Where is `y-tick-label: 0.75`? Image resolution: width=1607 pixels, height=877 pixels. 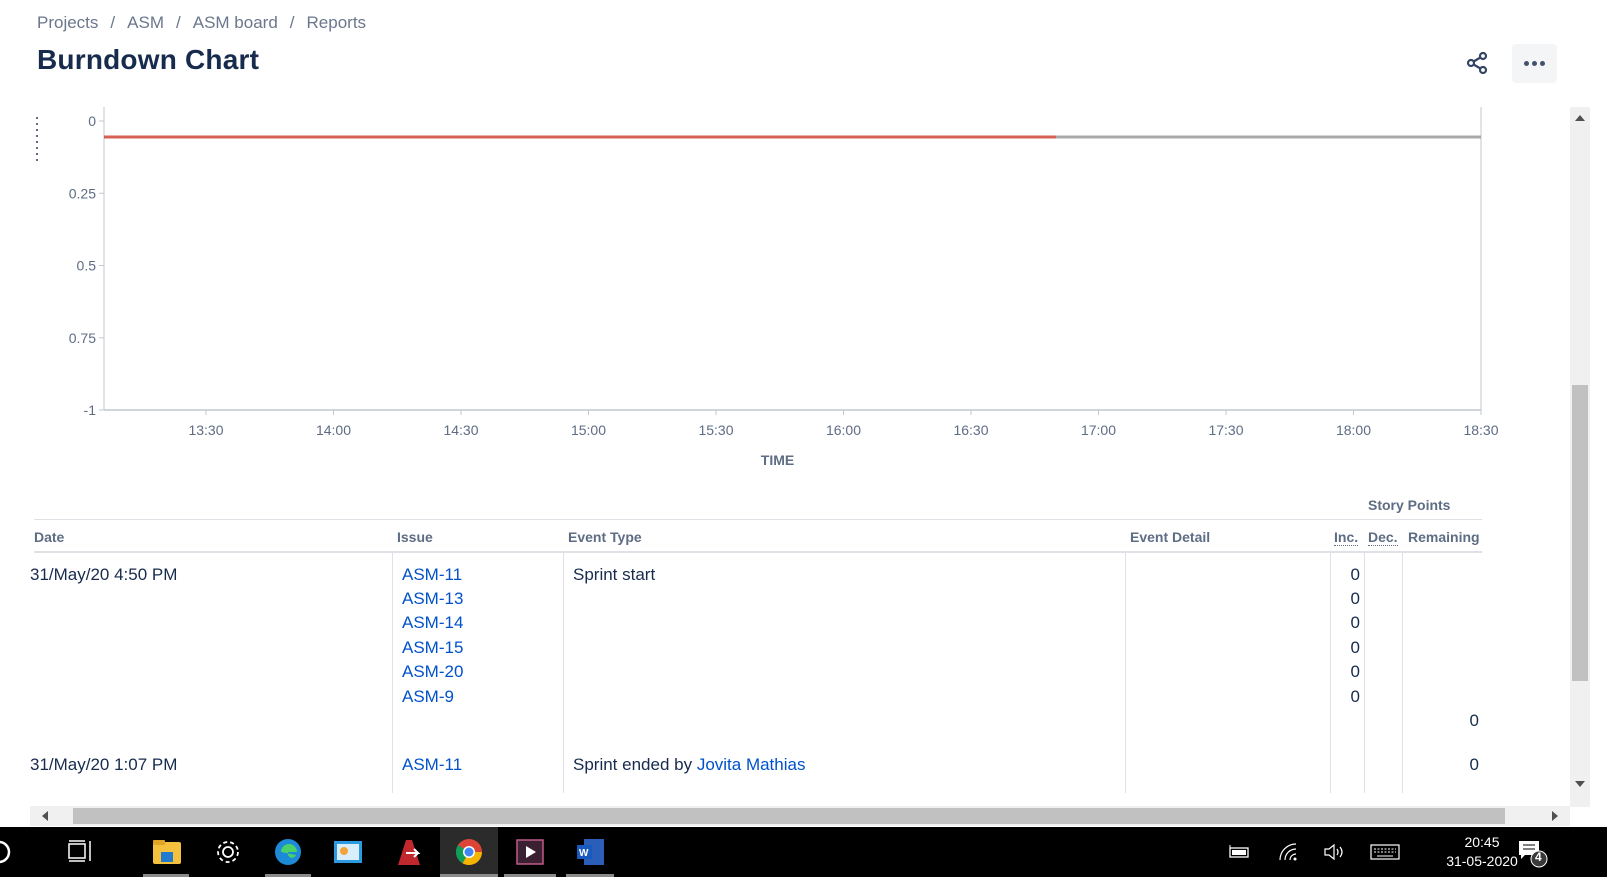 y-tick-label: 0.75 is located at coordinates (82, 338).